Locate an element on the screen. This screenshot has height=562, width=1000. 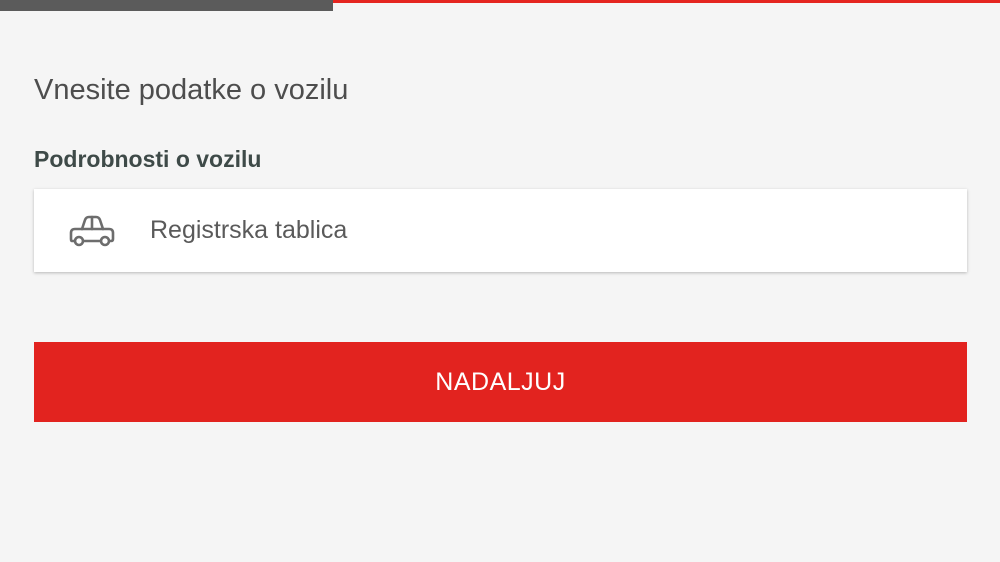
page-title: Vnesite podatke o vozilu is located at coordinates (191, 90).